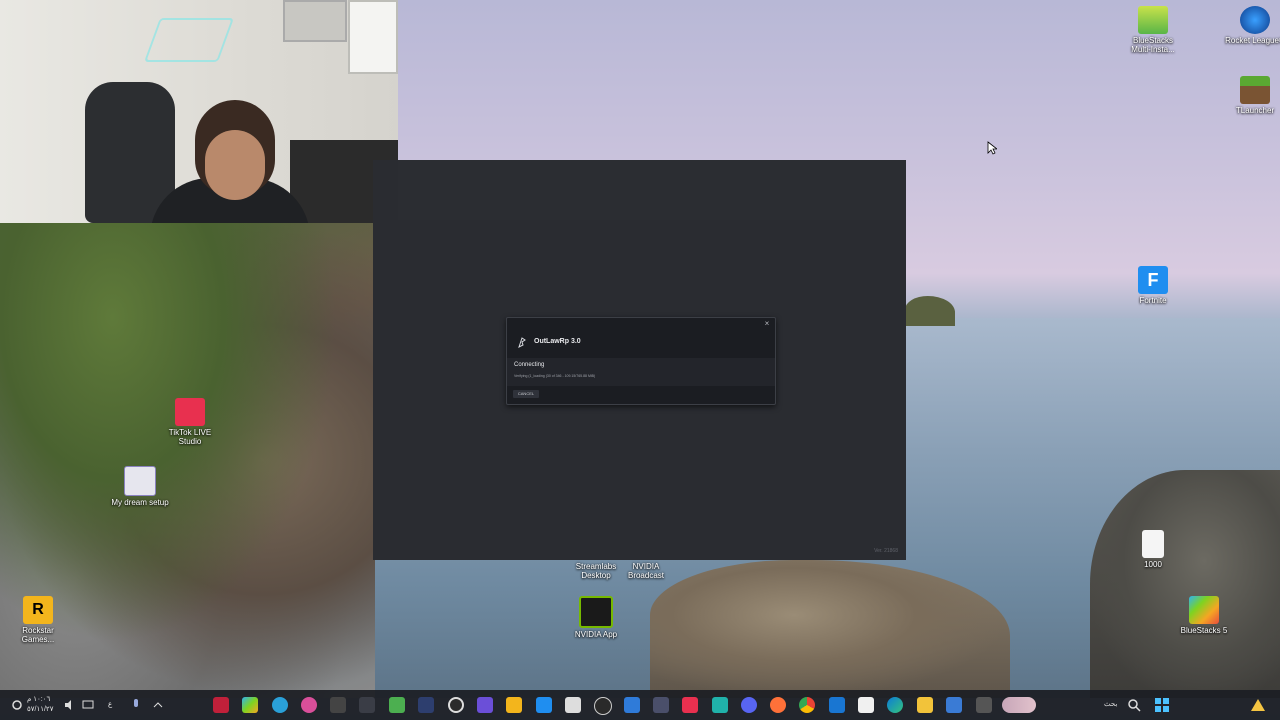 This screenshot has height=720, width=1280. What do you see at coordinates (925, 705) in the screenshot?
I see `file-explorer-taskbar-icon` at bounding box center [925, 705].